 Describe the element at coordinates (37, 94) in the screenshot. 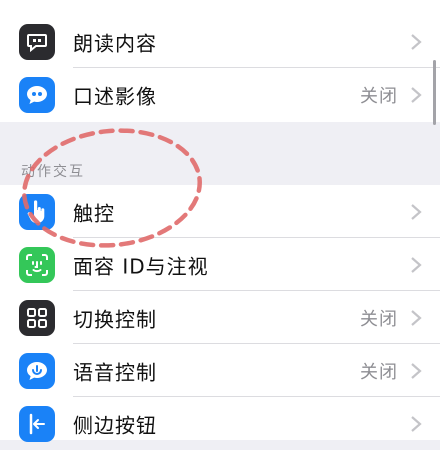

I see `quote-bubble-icon` at that location.